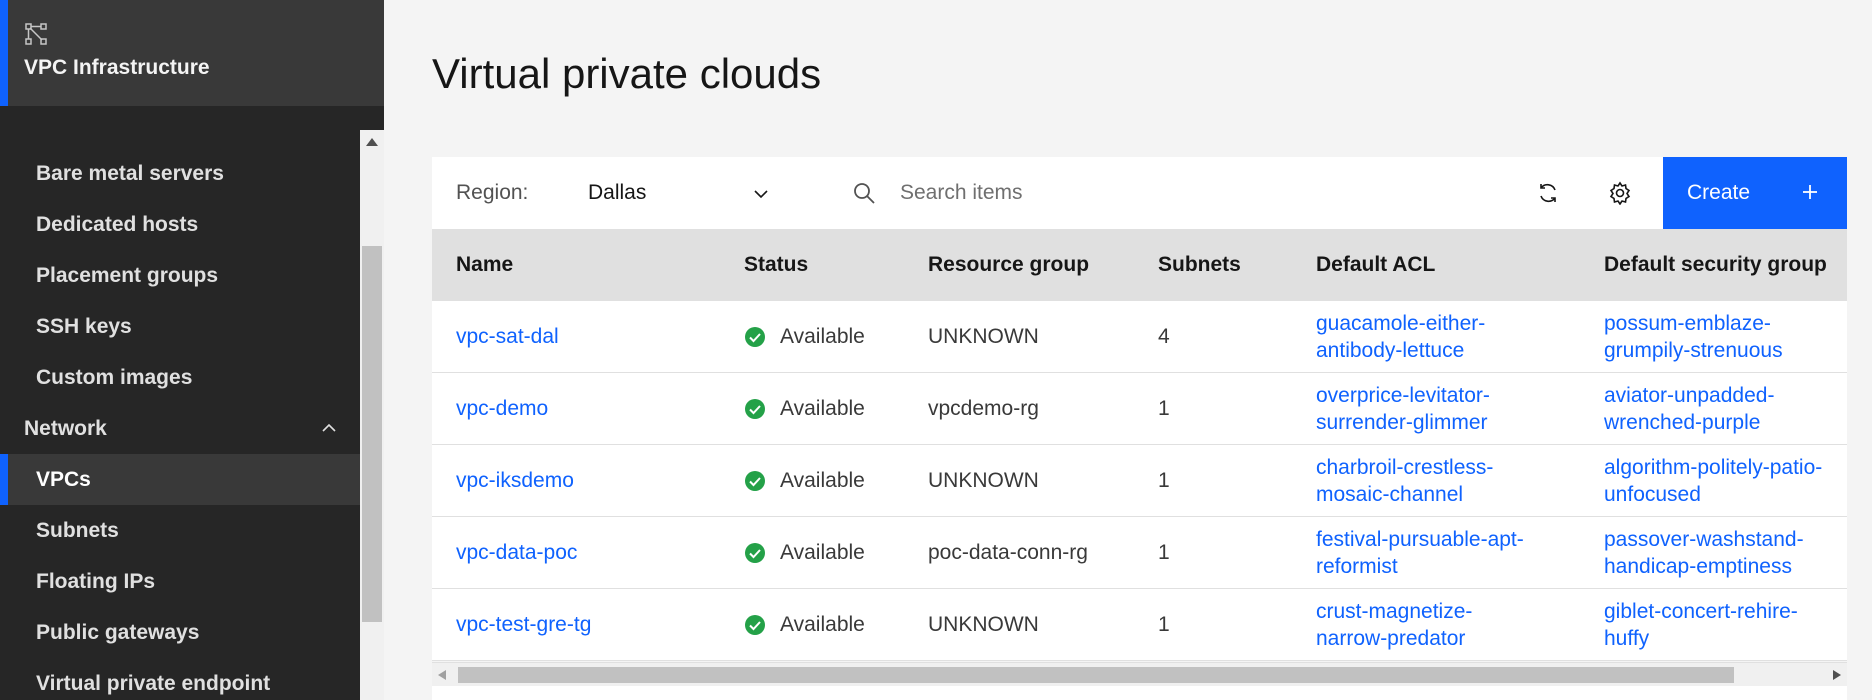  I want to click on create-button: Create, so click(1755, 193).